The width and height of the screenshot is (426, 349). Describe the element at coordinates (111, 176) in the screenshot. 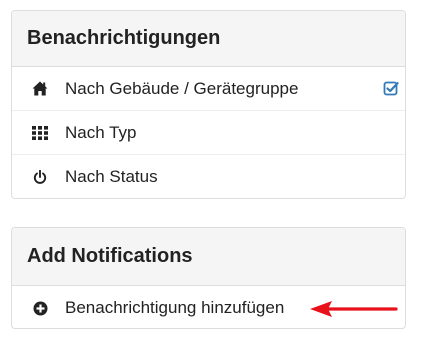

I see `list-item-label: Nach Status` at that location.